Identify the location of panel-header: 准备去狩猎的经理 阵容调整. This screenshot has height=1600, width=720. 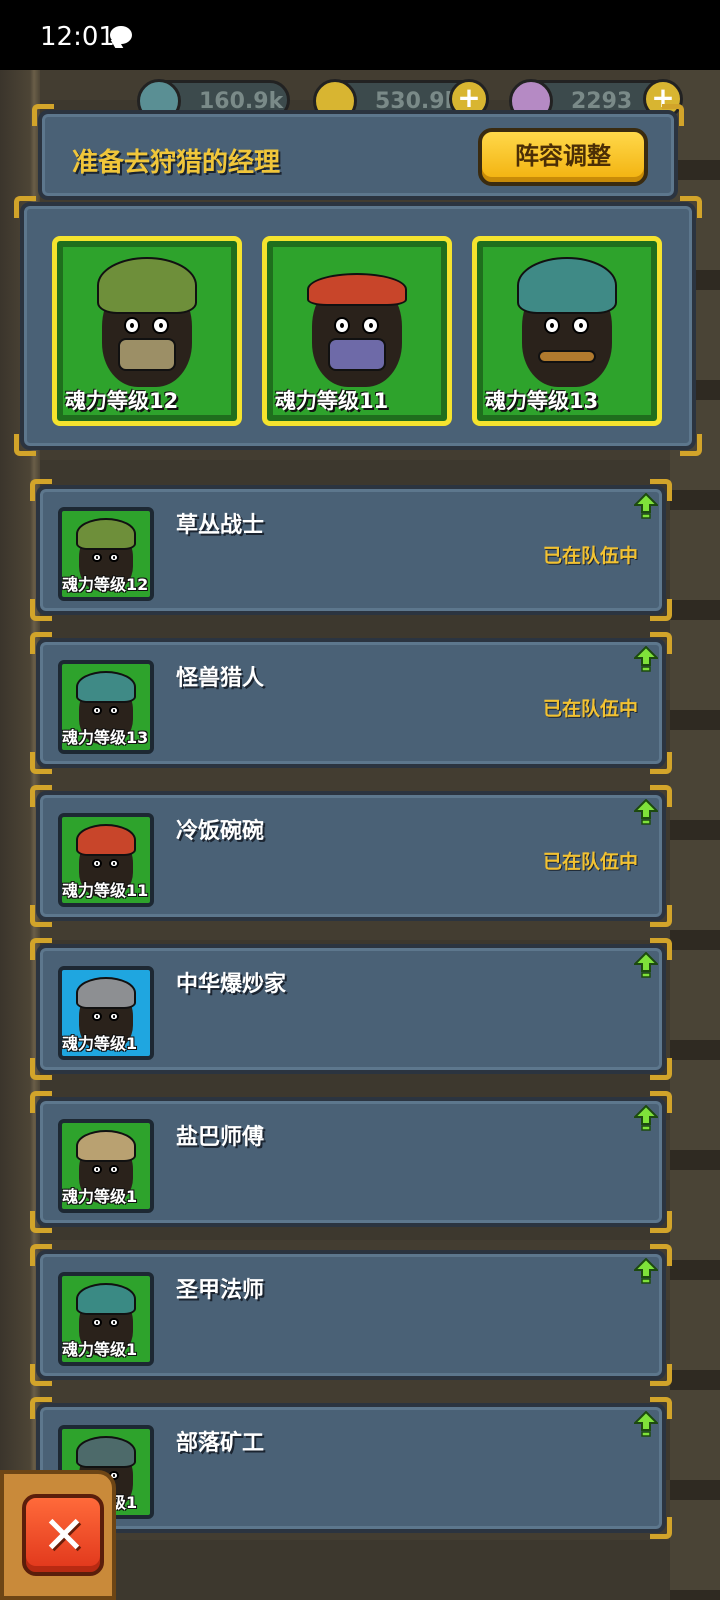
(358, 152).